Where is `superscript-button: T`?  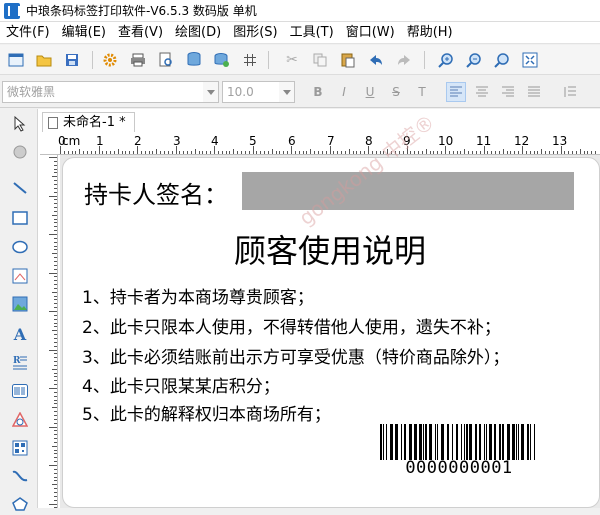
superscript-button: T is located at coordinates (422, 92).